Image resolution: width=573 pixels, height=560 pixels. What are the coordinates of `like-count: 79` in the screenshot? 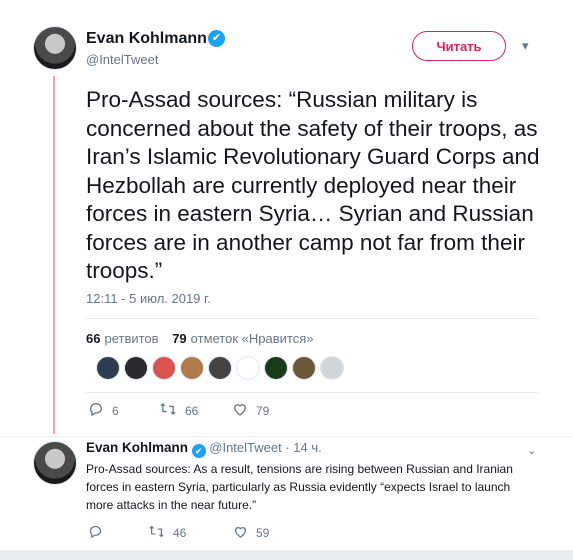 It's located at (263, 411).